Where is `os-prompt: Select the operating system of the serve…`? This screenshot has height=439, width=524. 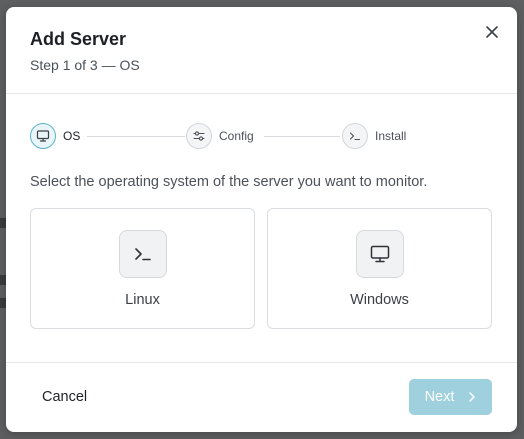
os-prompt: Select the operating system of the serve… is located at coordinates (229, 182).